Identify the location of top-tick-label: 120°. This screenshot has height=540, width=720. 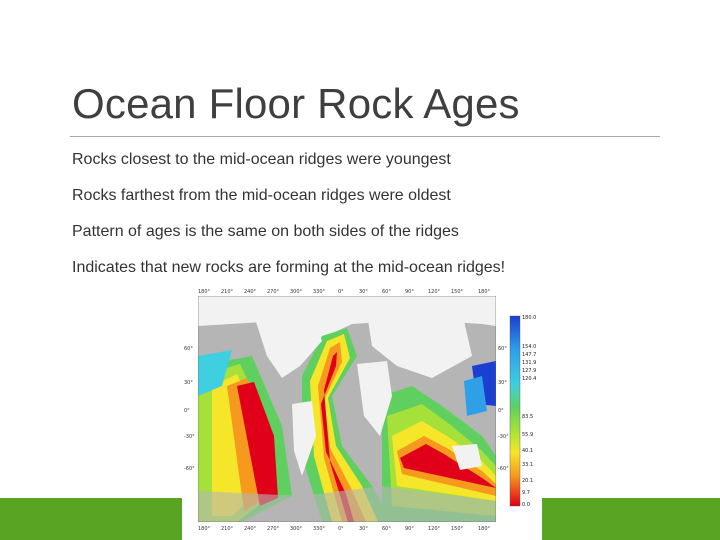
(434, 292).